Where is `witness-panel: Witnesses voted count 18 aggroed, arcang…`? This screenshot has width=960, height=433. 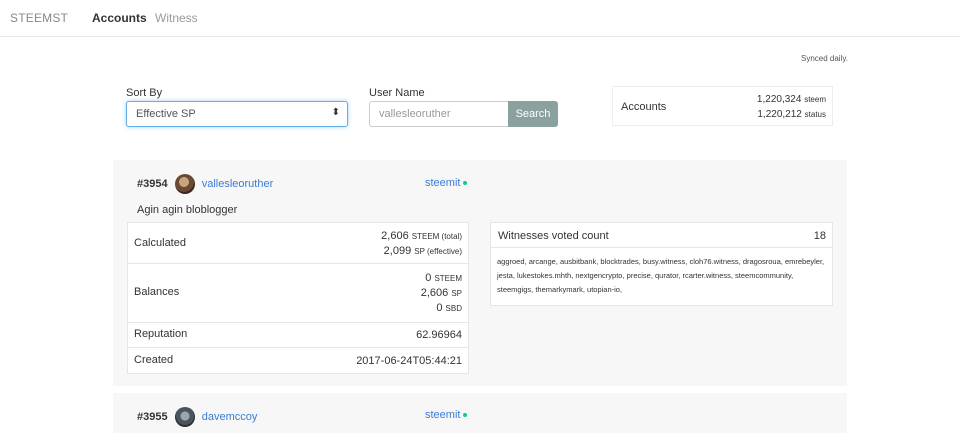
witness-panel: Witnesses voted count 18 aggroed, arcang… is located at coordinates (661, 264).